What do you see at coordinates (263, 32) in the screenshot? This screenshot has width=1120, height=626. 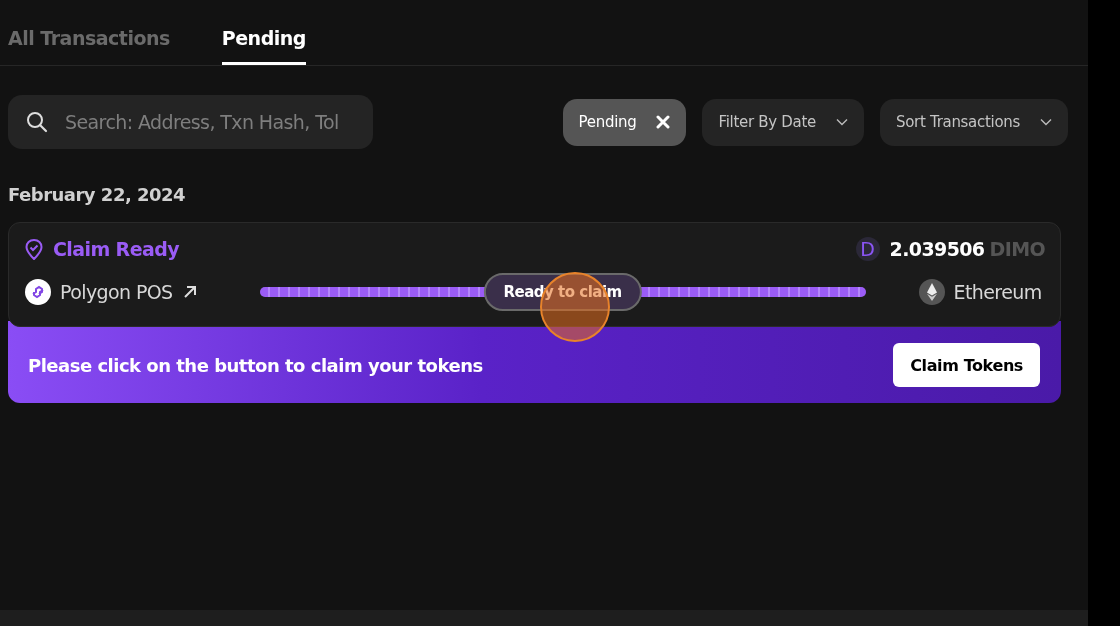 I see `tab: Pending` at bounding box center [263, 32].